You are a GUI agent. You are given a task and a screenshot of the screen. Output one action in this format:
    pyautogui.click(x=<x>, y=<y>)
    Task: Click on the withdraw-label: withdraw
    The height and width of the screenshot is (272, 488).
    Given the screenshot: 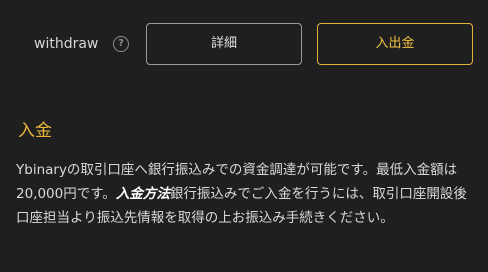 What is the action you would take?
    pyautogui.click(x=66, y=44)
    